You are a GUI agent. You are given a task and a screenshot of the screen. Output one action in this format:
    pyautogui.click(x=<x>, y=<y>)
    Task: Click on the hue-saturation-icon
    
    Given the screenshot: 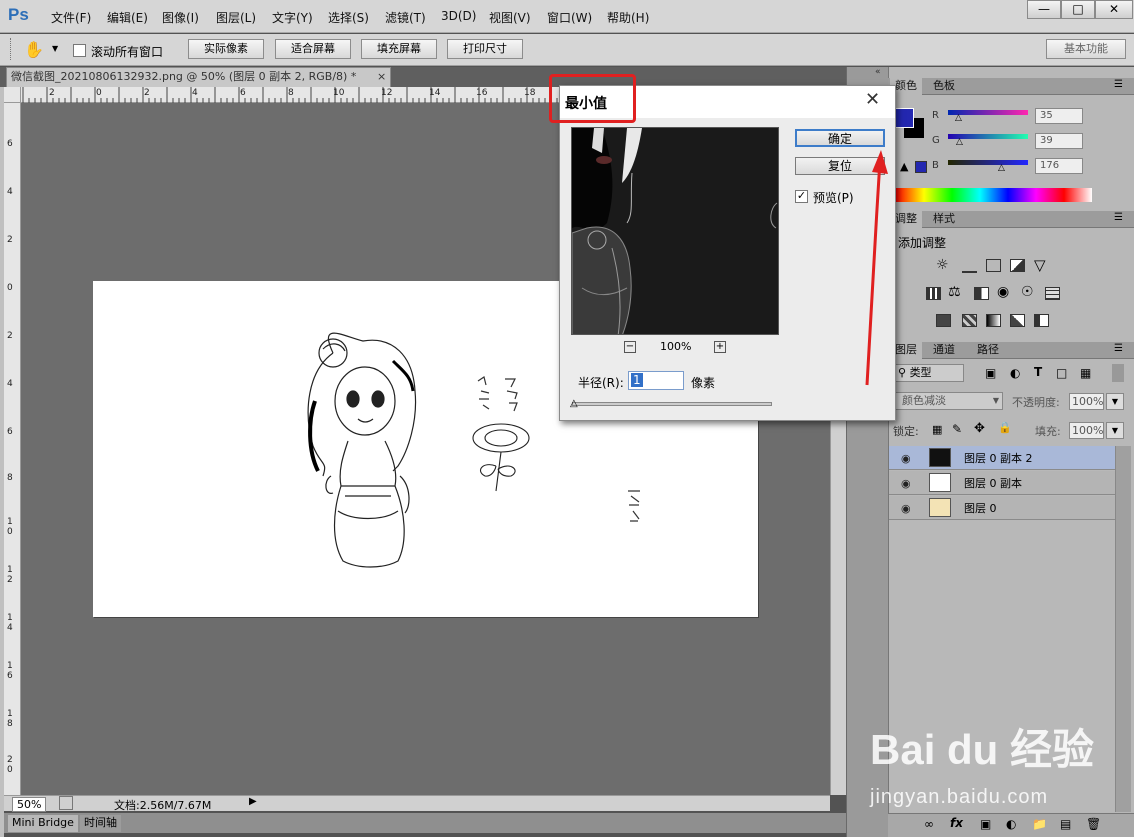 What is the action you would take?
    pyautogui.click(x=933, y=293)
    